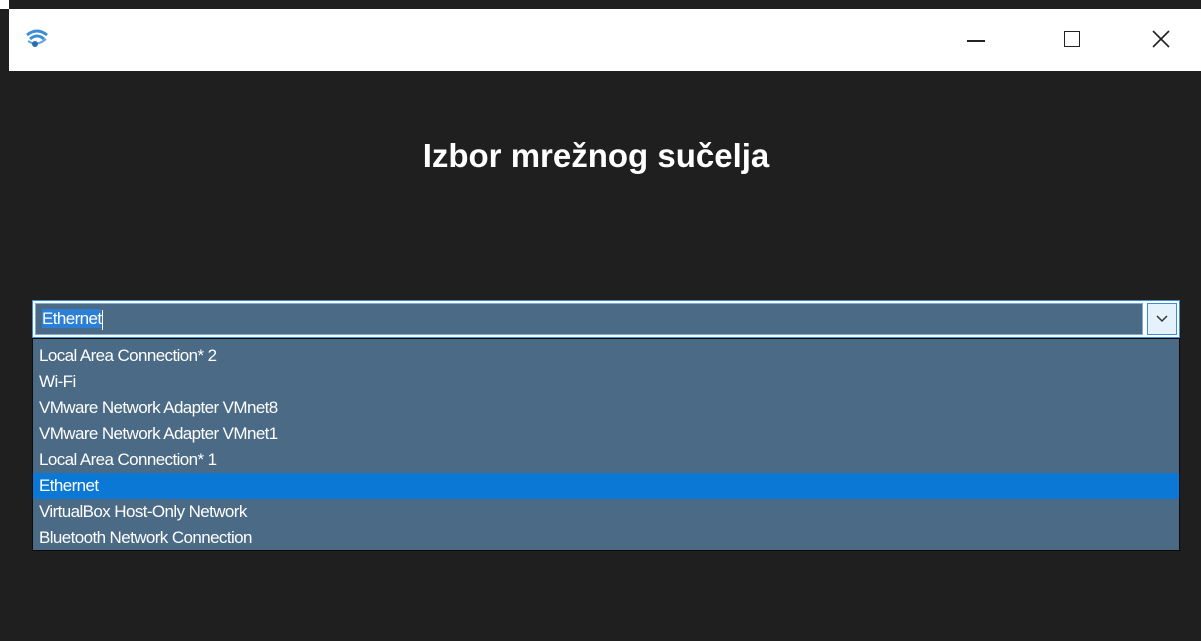 This screenshot has height=641, width=1201. I want to click on maximize-button, so click(1073, 40).